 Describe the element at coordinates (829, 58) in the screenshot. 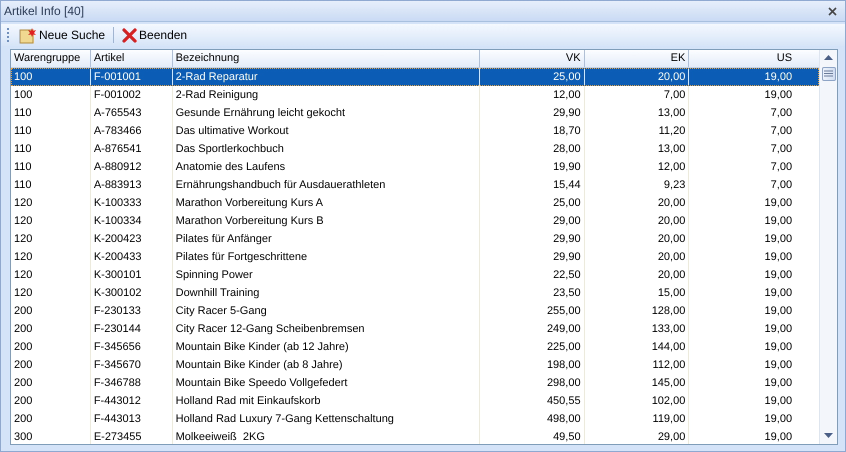

I see `scroll-up-icon` at that location.